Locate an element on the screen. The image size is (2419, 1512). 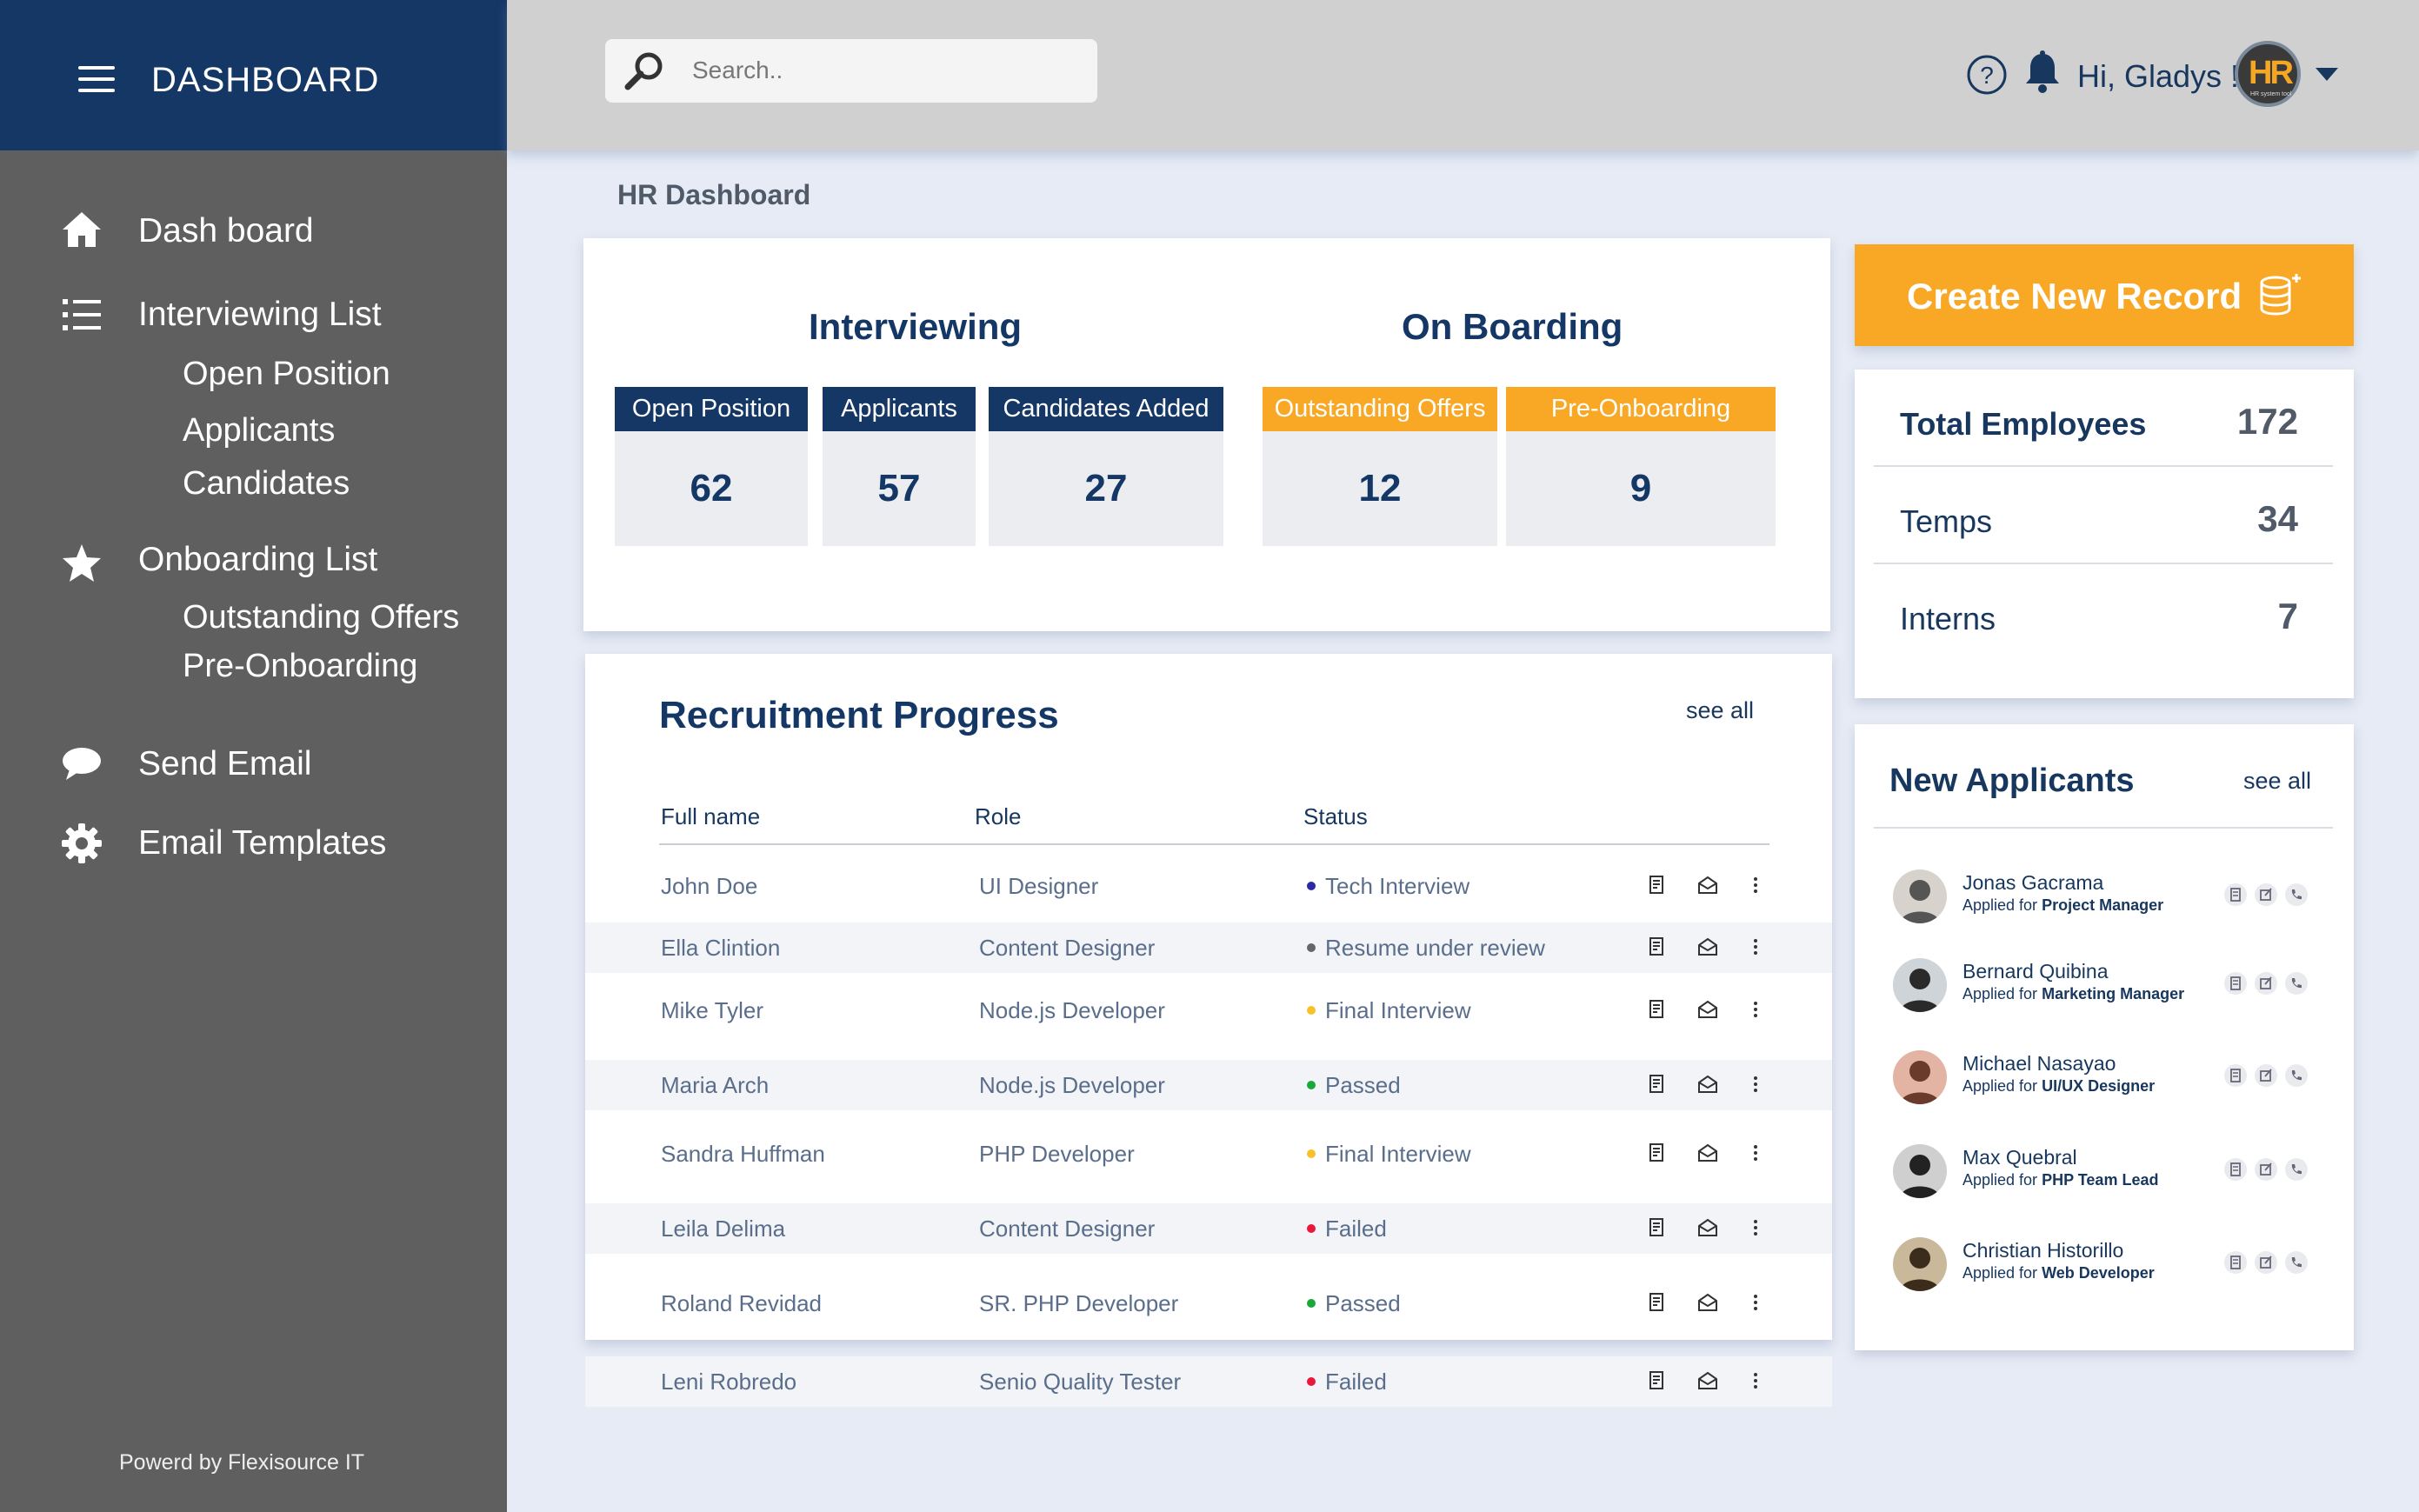
recruitment-see-all-link: see all is located at coordinates (1720, 710).